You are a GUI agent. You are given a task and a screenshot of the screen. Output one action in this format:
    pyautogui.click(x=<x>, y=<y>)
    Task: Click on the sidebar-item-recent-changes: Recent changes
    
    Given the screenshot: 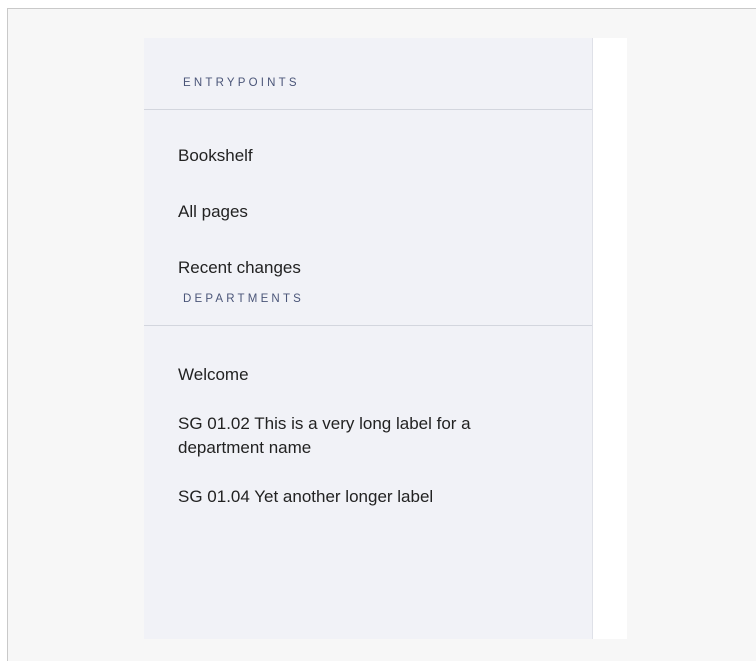 What is the action you would take?
    pyautogui.click(x=368, y=268)
    